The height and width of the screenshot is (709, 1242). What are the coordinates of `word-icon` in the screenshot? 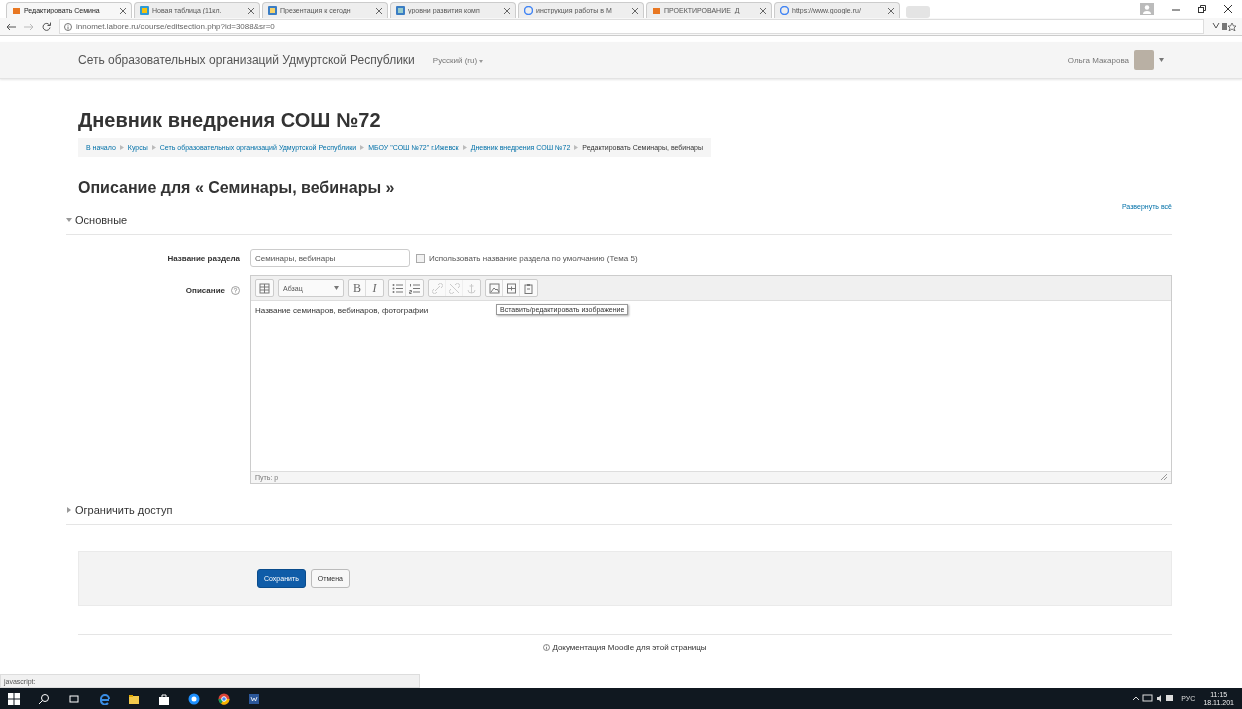 It's located at (254, 698).